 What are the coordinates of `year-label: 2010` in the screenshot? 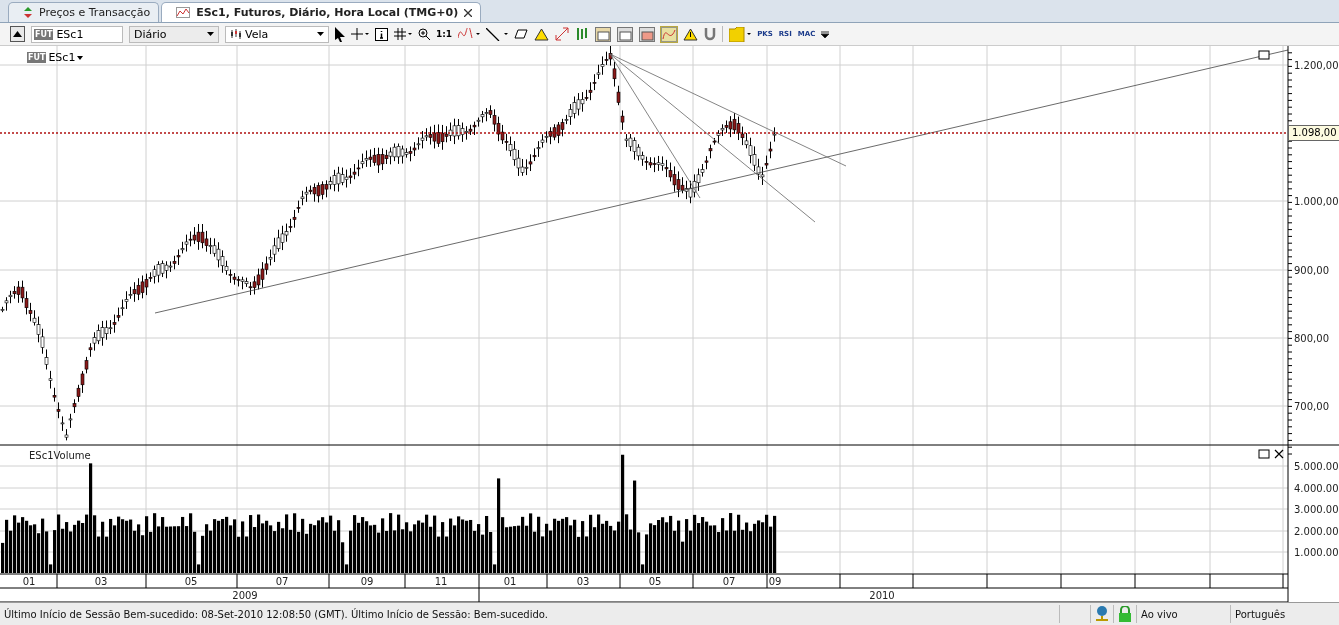 It's located at (882, 595).